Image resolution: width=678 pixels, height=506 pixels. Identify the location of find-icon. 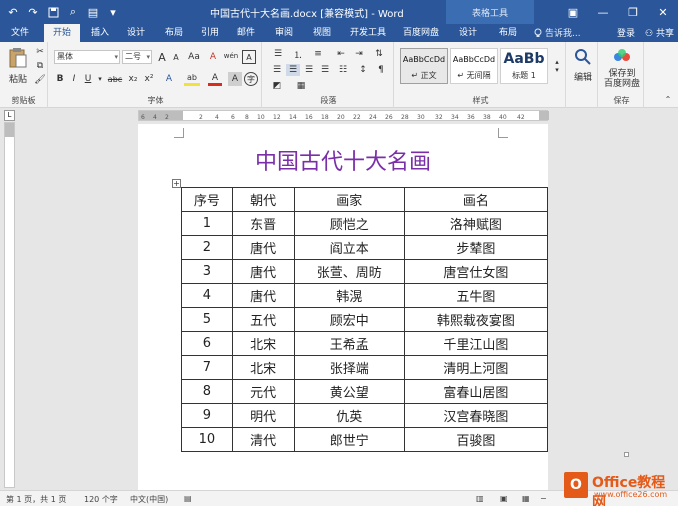
(583, 57).